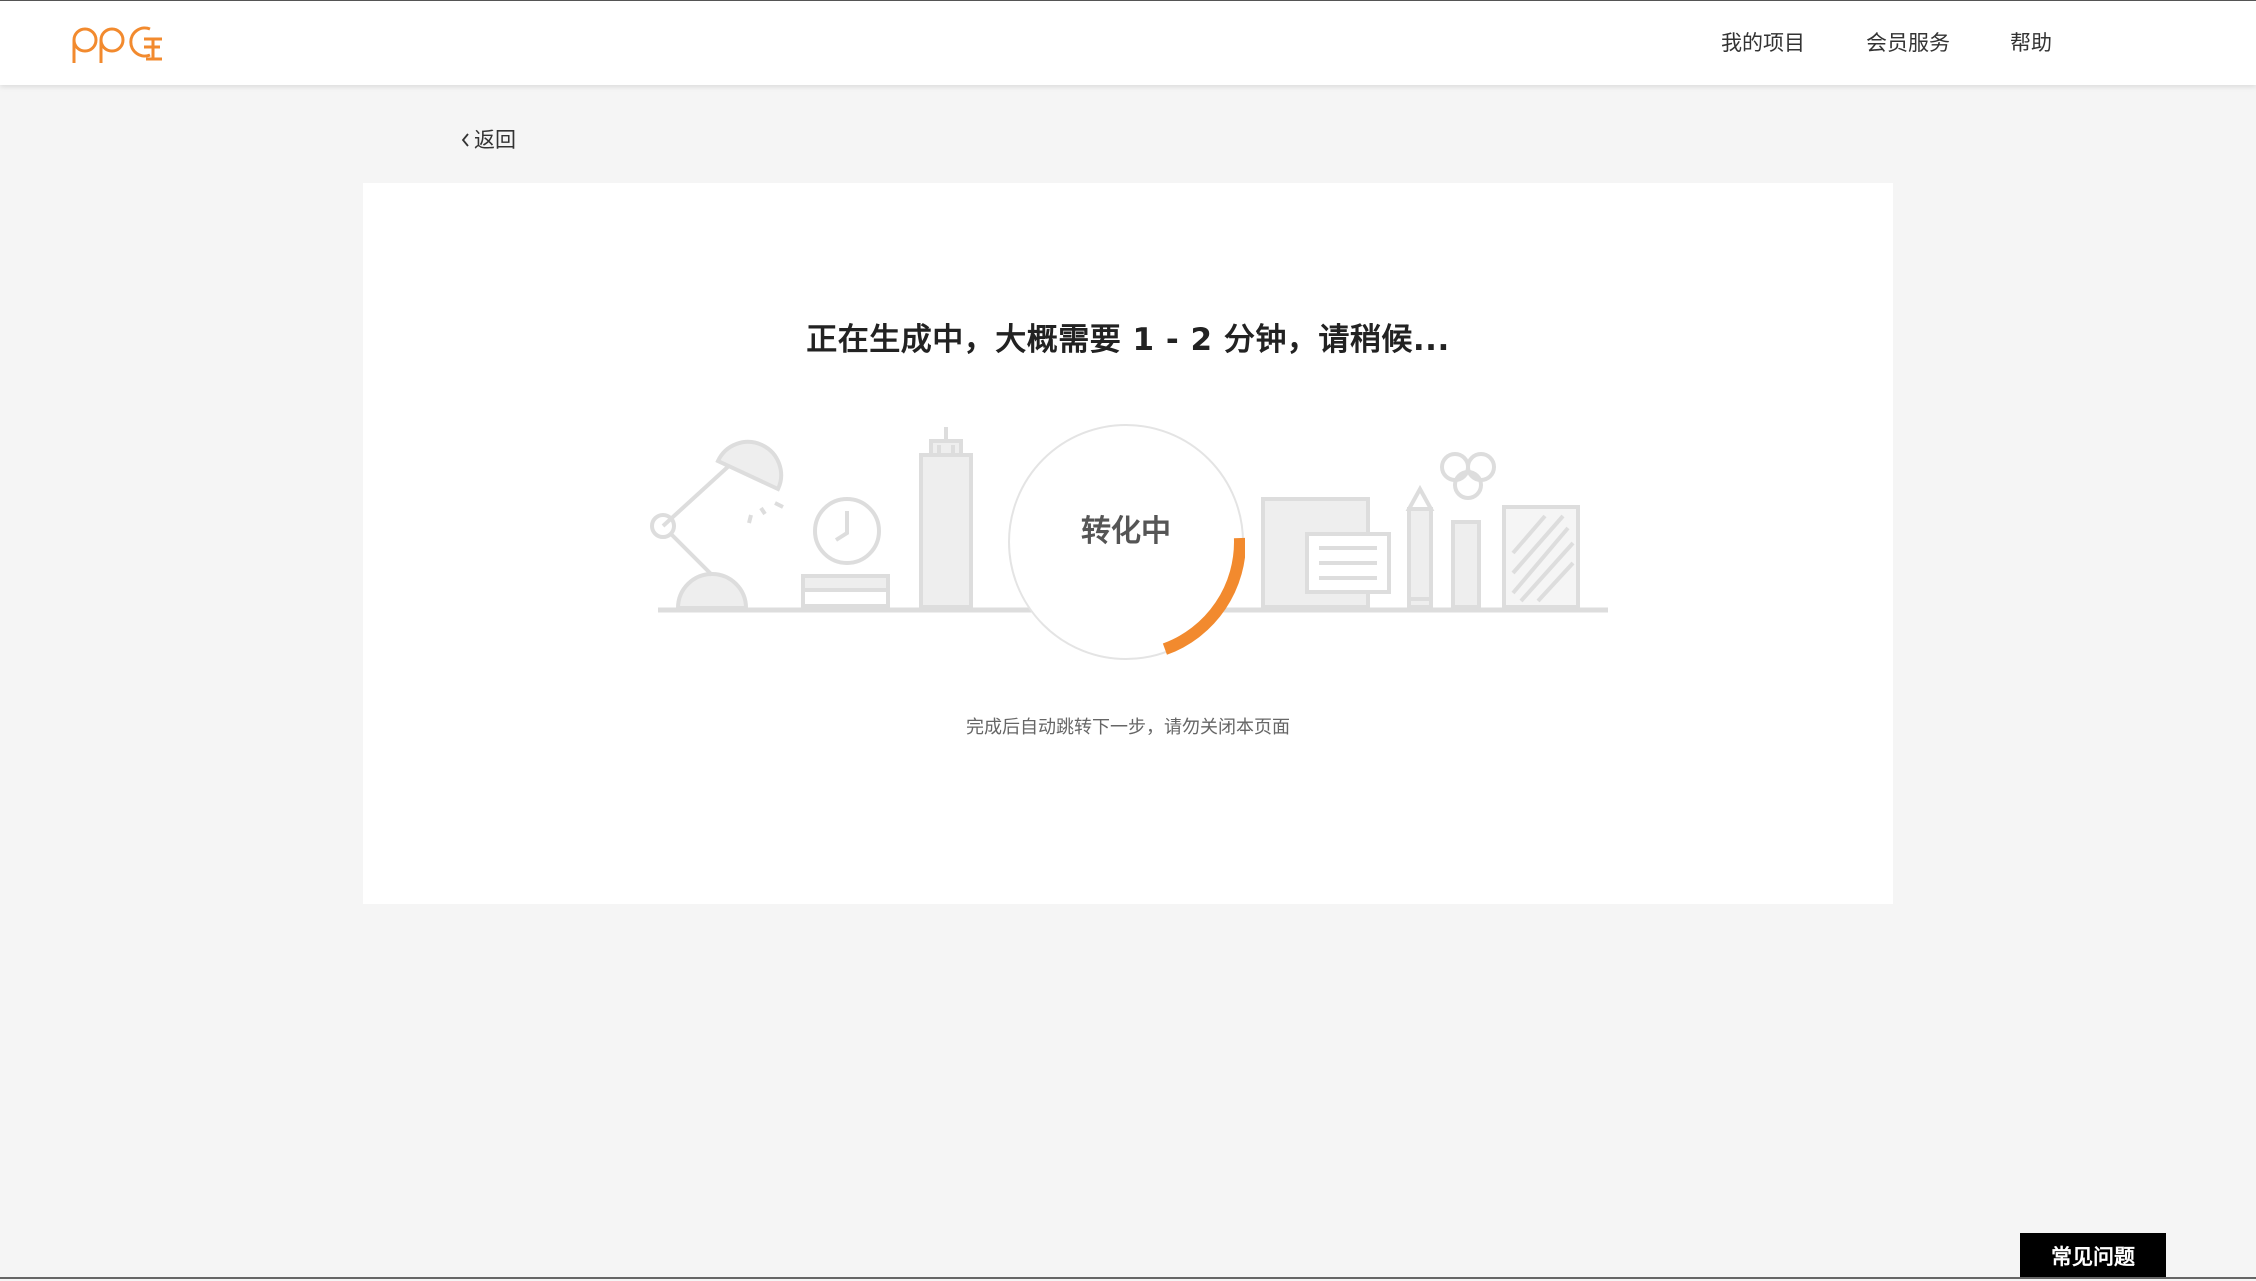 The height and width of the screenshot is (1281, 2256). What do you see at coordinates (717, 524) in the screenshot?
I see `desk-lamp-icon` at bounding box center [717, 524].